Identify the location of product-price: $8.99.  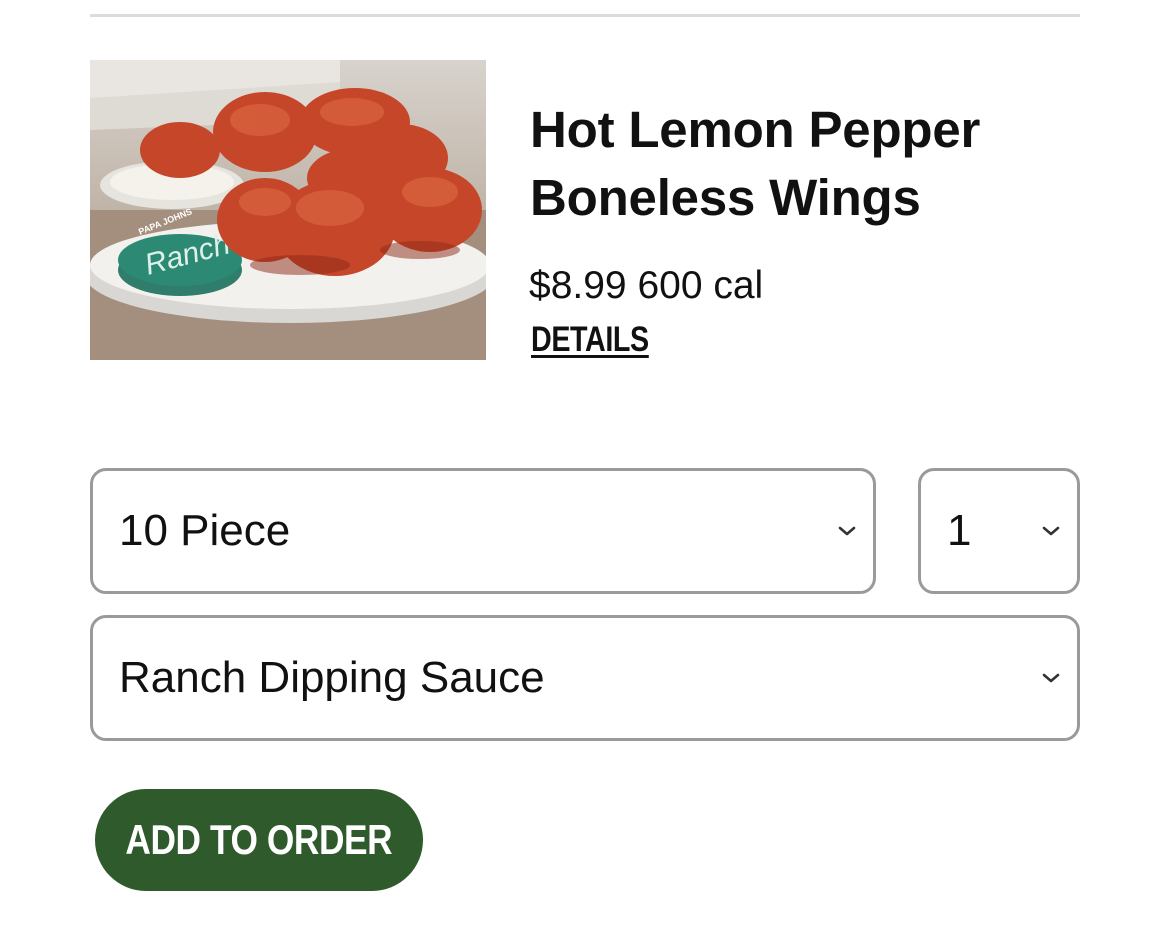
(578, 285).